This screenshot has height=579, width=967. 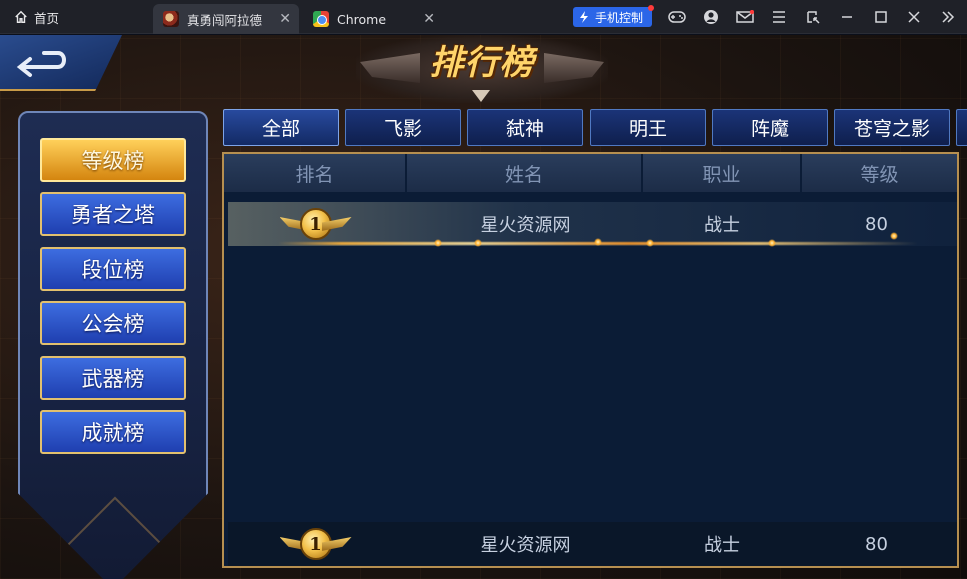 I want to click on page-title: 排行榜, so click(x=482, y=63).